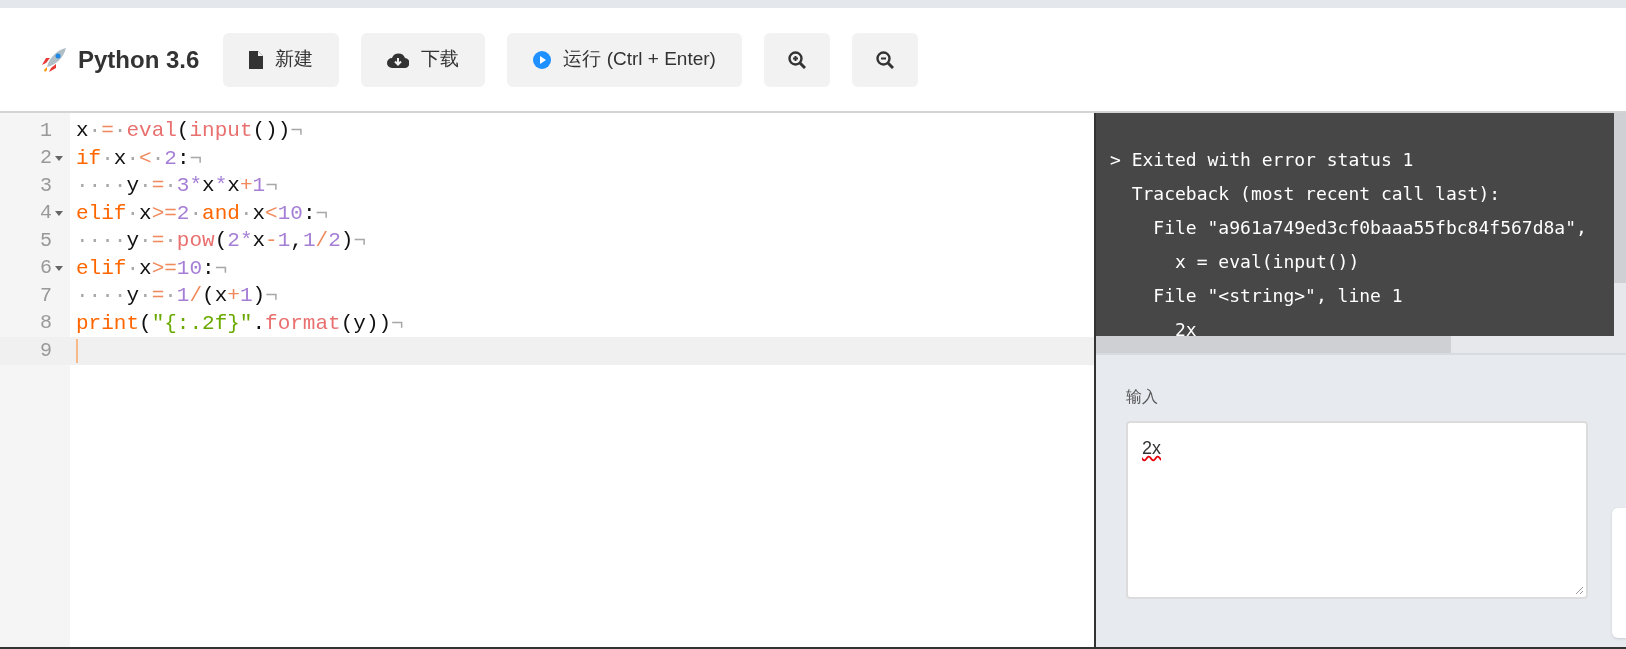 Image resolution: width=1626 pixels, height=649 pixels. I want to click on line-number: 1, so click(46, 130).